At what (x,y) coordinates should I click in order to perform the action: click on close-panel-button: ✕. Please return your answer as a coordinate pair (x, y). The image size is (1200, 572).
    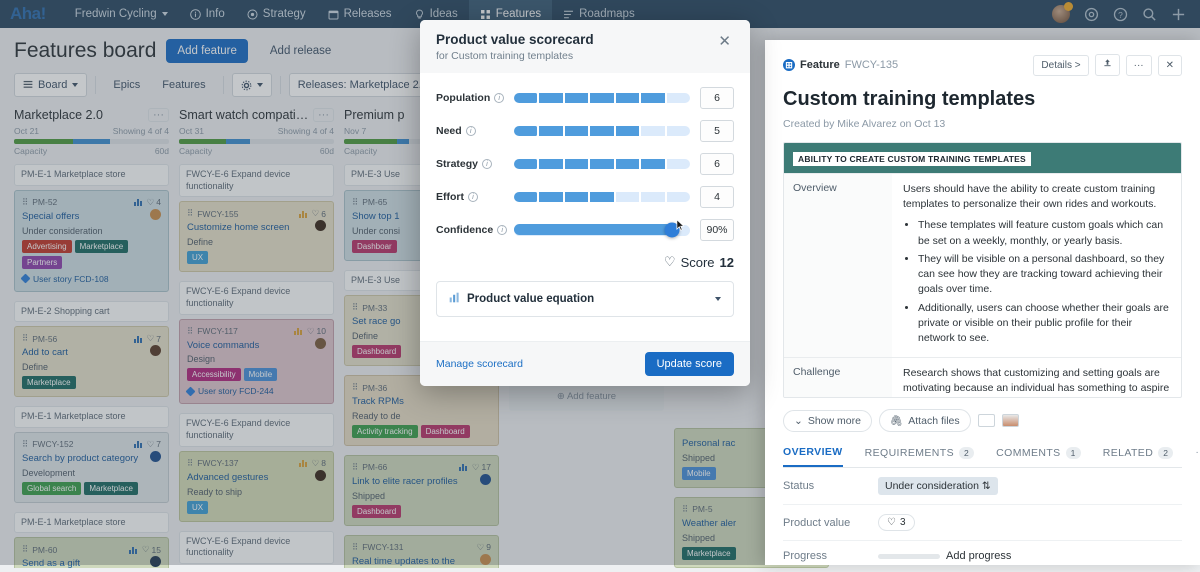
    Looking at the image, I should click on (1170, 65).